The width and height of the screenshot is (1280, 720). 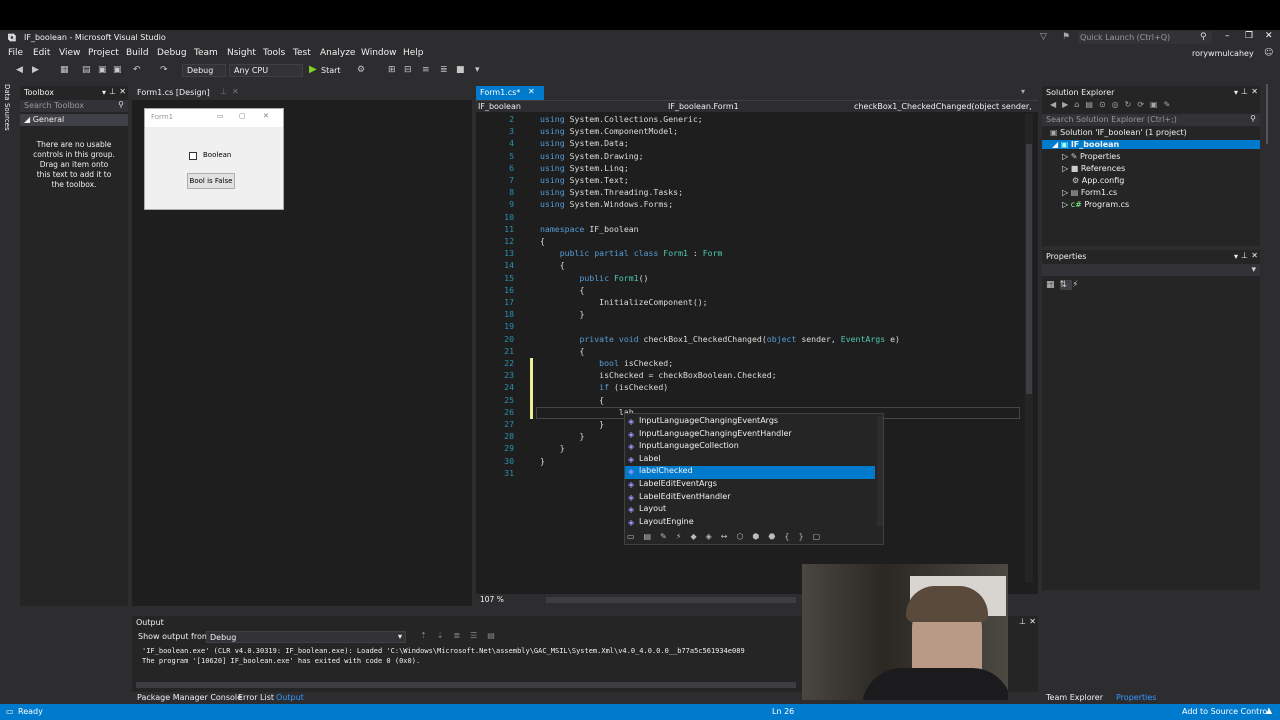 What do you see at coordinates (460, 70) in the screenshot?
I see `stop-icon: ■` at bounding box center [460, 70].